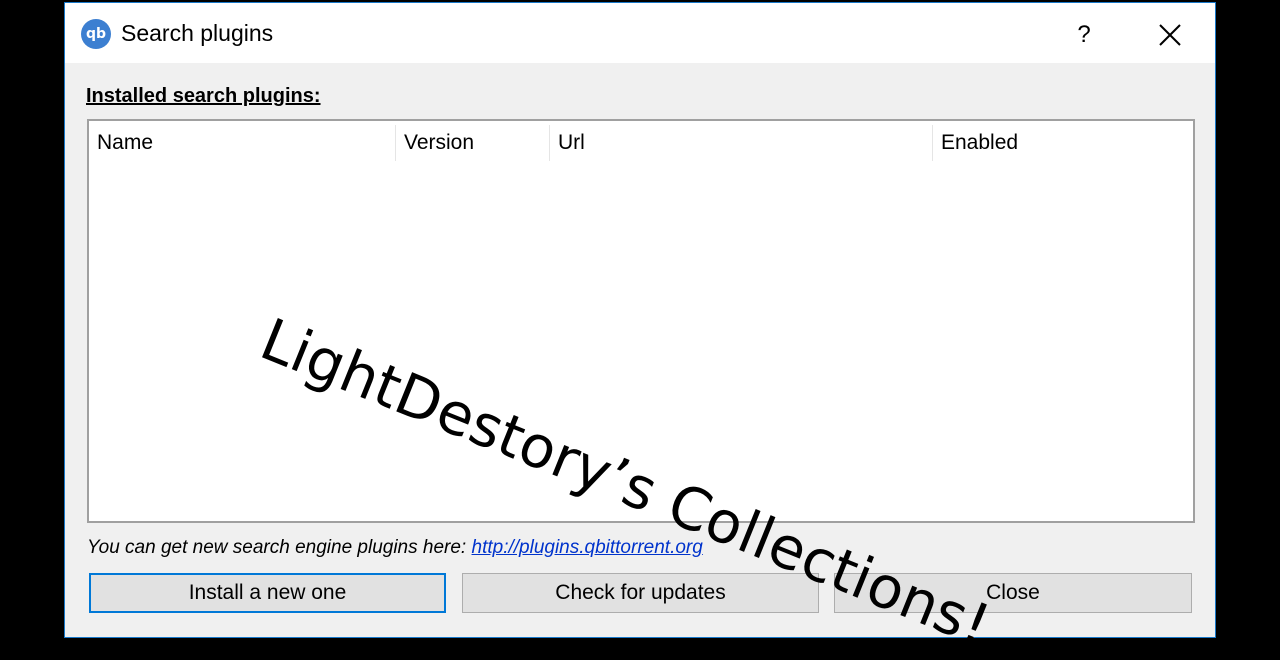 The height and width of the screenshot is (660, 1280). I want to click on title-bar: qb Search plugins ?, so click(640, 33).